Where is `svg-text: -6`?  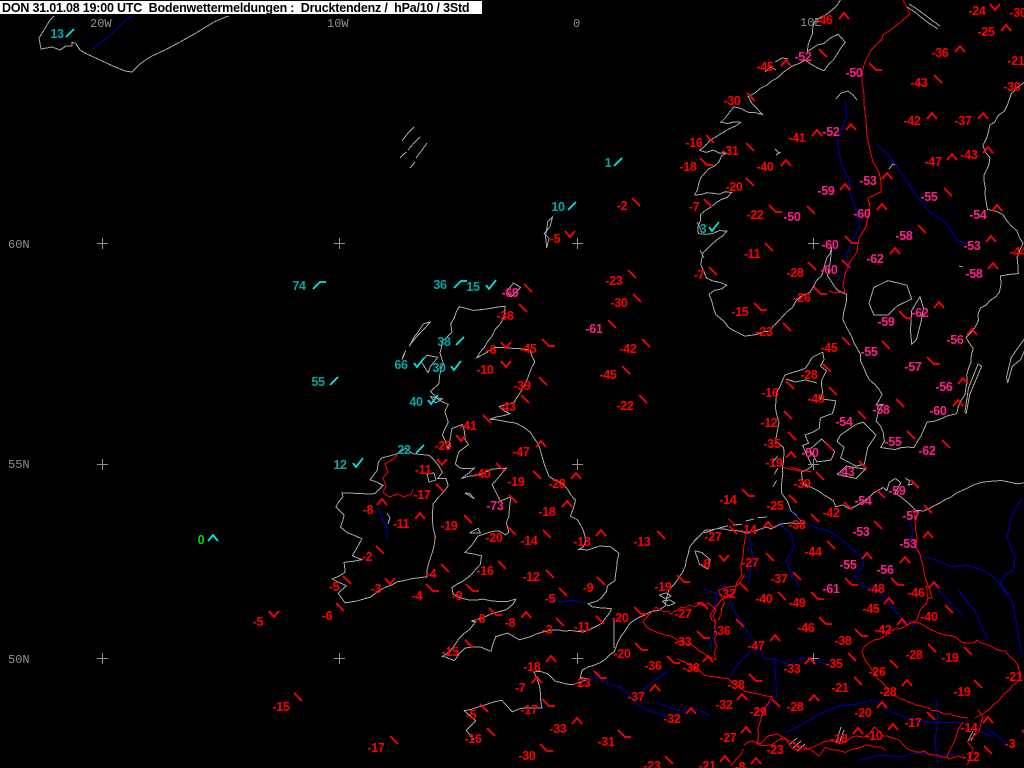
svg-text: -6 is located at coordinates (327, 616).